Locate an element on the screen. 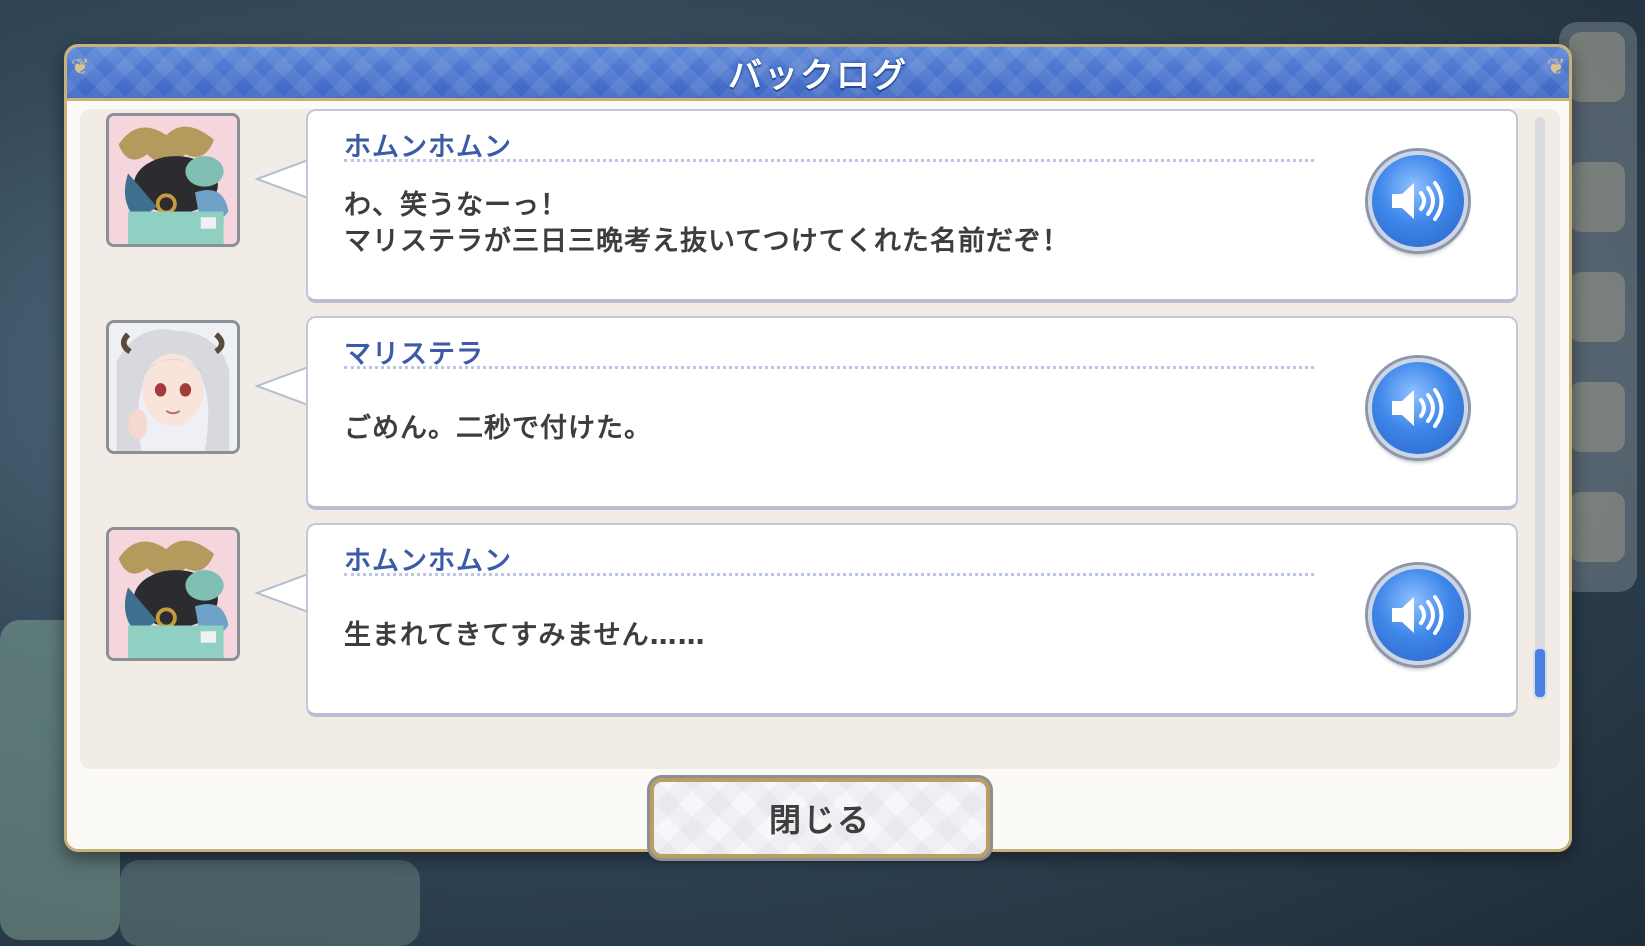 The image size is (1645, 946). background-figure-body is located at coordinates (270, 903).